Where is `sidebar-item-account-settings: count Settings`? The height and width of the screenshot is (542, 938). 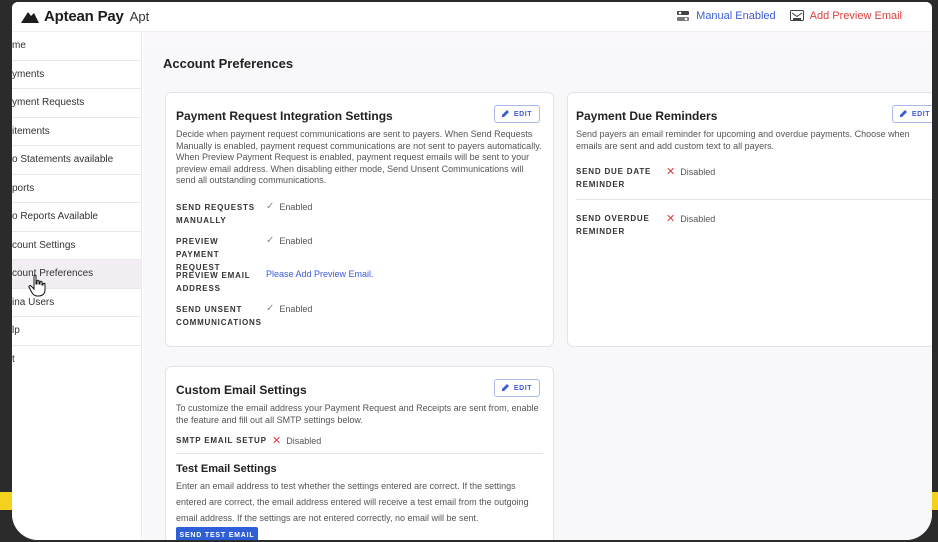
sidebar-item-account-settings: count Settings is located at coordinates (76, 246).